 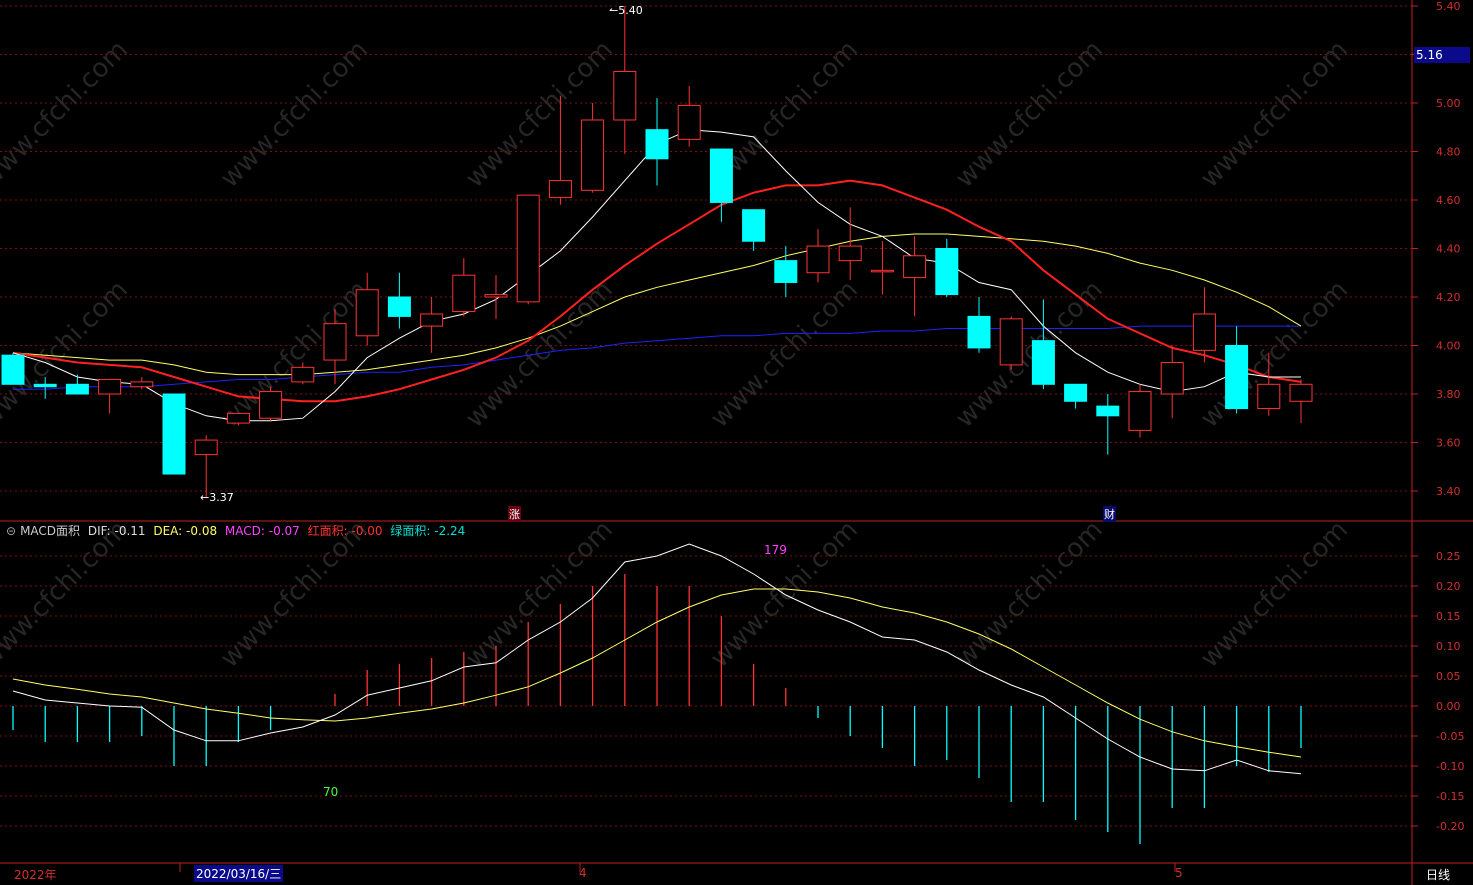 I want to click on price-tick-label: 3.60, so click(x=1448, y=443).